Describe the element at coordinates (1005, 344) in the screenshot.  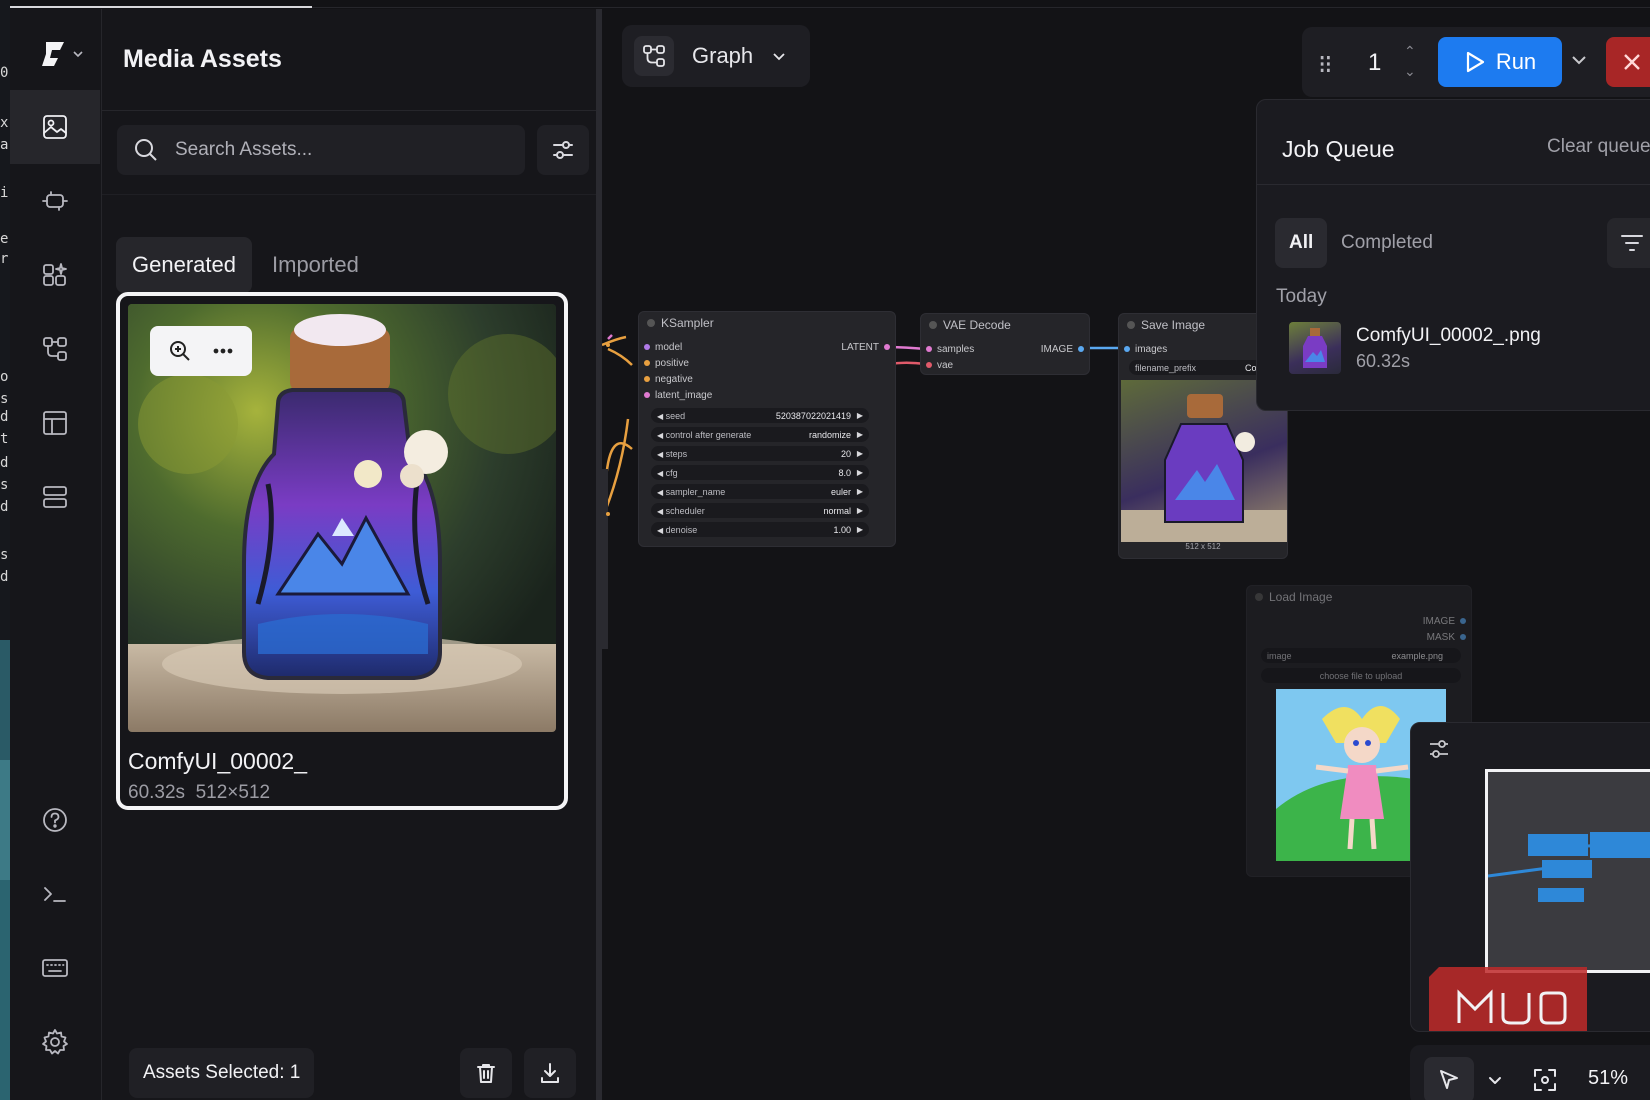
I see `vae-decode-node: VAE Decode samples vae IMAGE` at that location.